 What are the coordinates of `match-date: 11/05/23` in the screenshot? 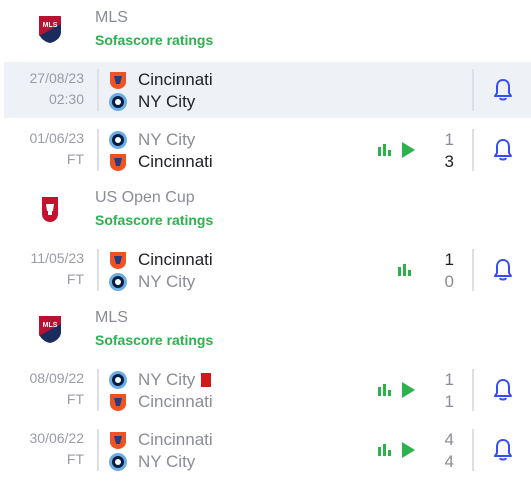 It's located at (57, 258).